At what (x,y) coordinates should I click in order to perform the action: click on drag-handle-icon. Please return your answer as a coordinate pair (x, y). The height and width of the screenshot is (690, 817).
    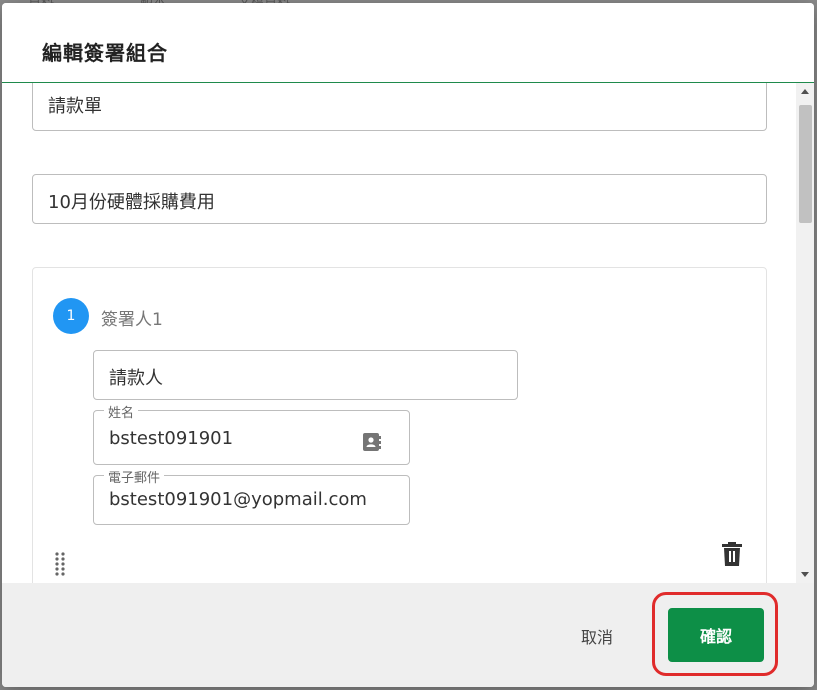
    Looking at the image, I should click on (60, 564).